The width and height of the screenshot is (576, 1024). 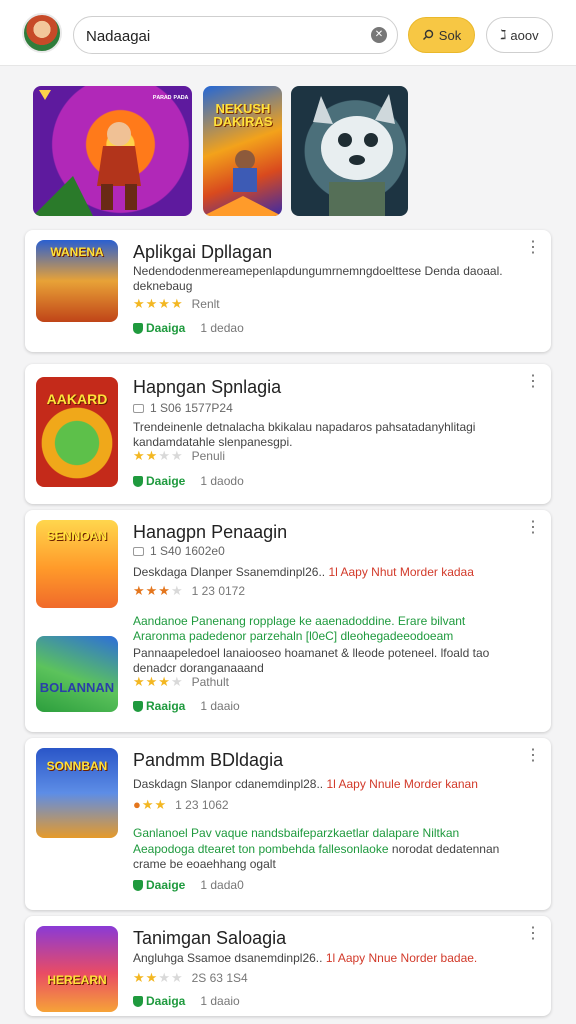 What do you see at coordinates (379, 35) in the screenshot?
I see `clear-icon: ✕` at bounding box center [379, 35].